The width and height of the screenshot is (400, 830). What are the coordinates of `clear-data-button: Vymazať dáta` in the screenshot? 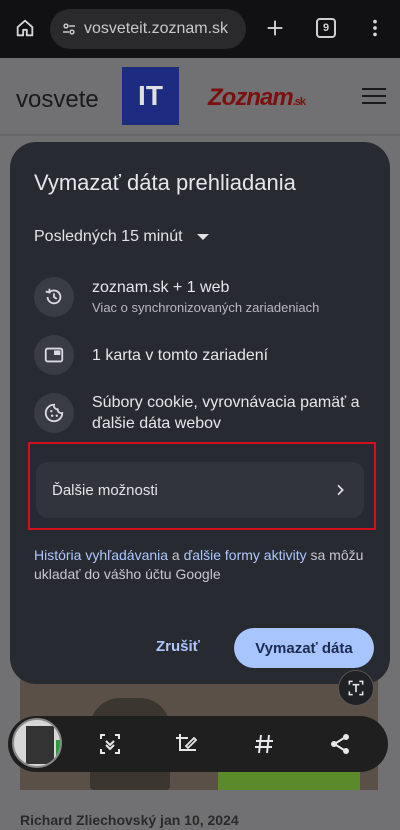 It's located at (304, 648).